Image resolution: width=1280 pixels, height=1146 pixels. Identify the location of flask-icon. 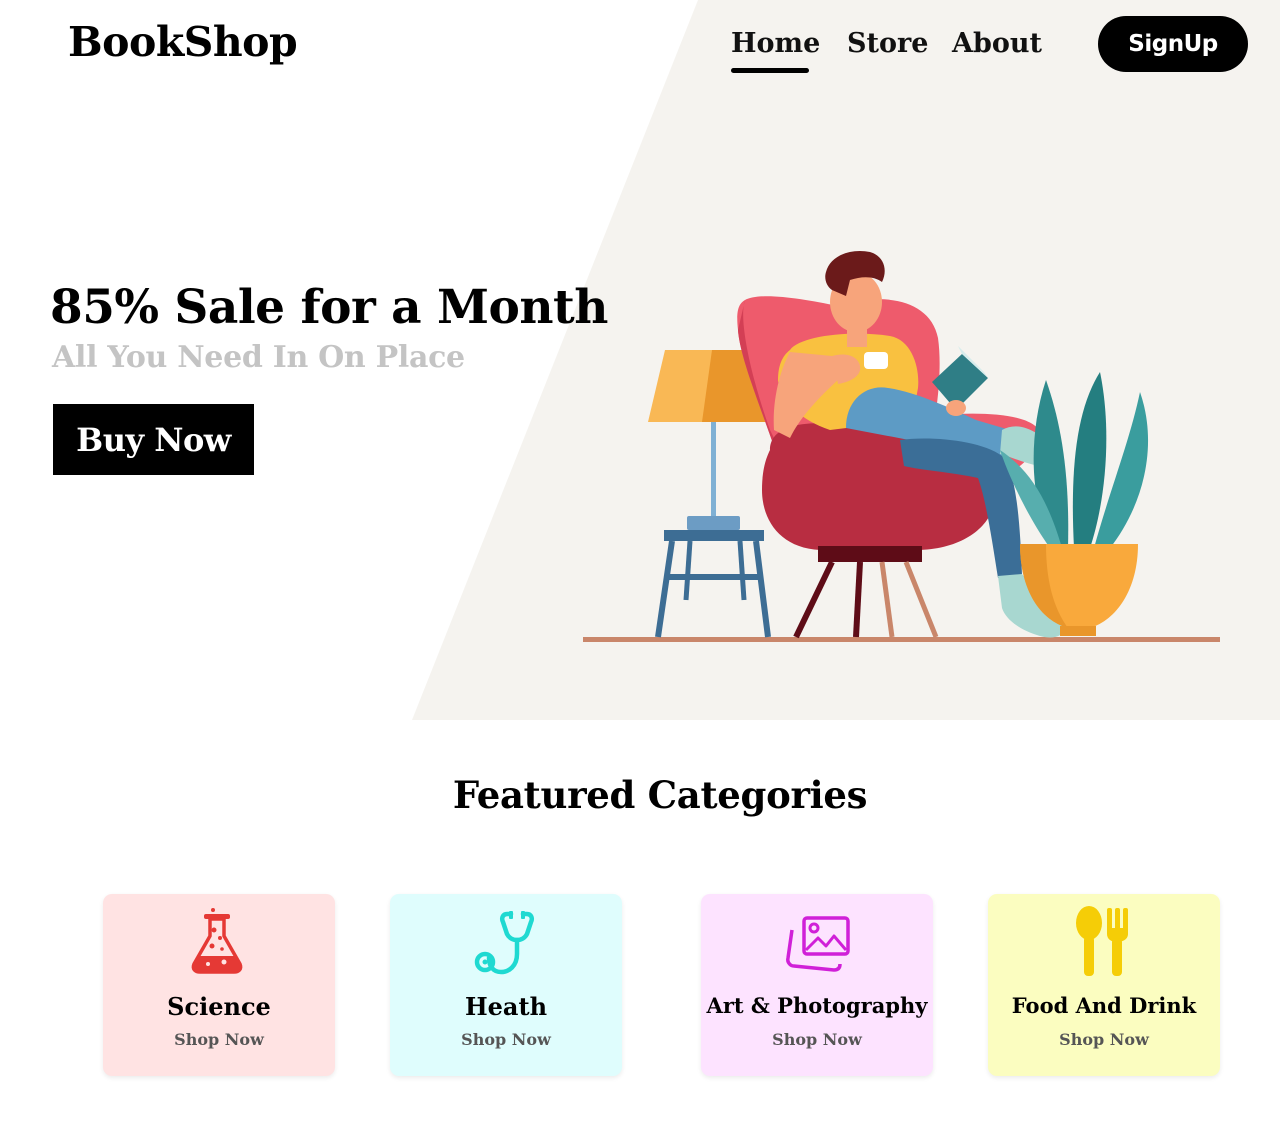
(217, 941).